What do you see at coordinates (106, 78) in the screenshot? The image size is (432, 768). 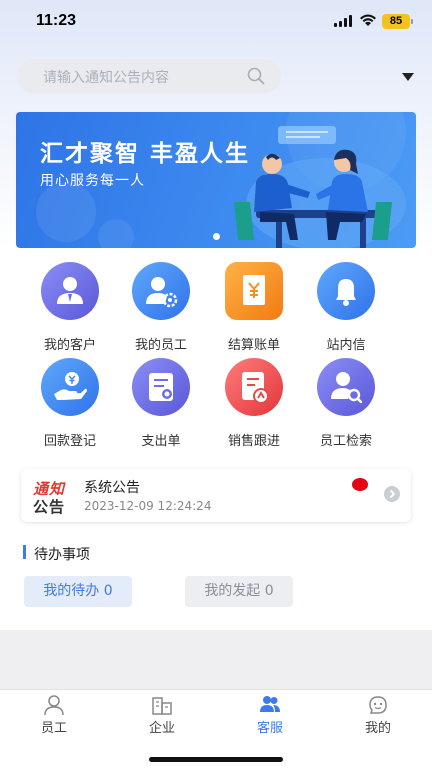 I see `search-placeholder: 请输入通知公告内容` at bounding box center [106, 78].